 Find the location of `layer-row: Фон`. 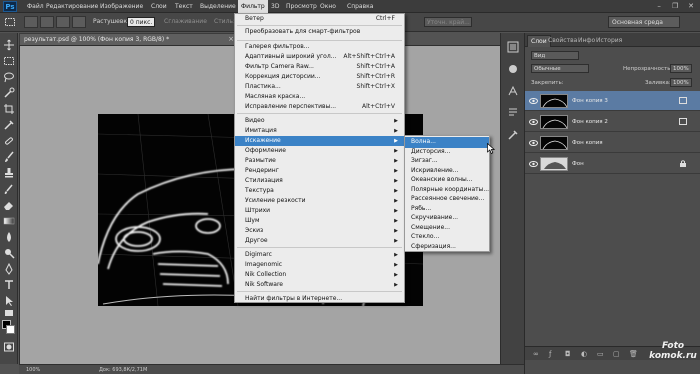

layer-row: Фон is located at coordinates (612, 164).